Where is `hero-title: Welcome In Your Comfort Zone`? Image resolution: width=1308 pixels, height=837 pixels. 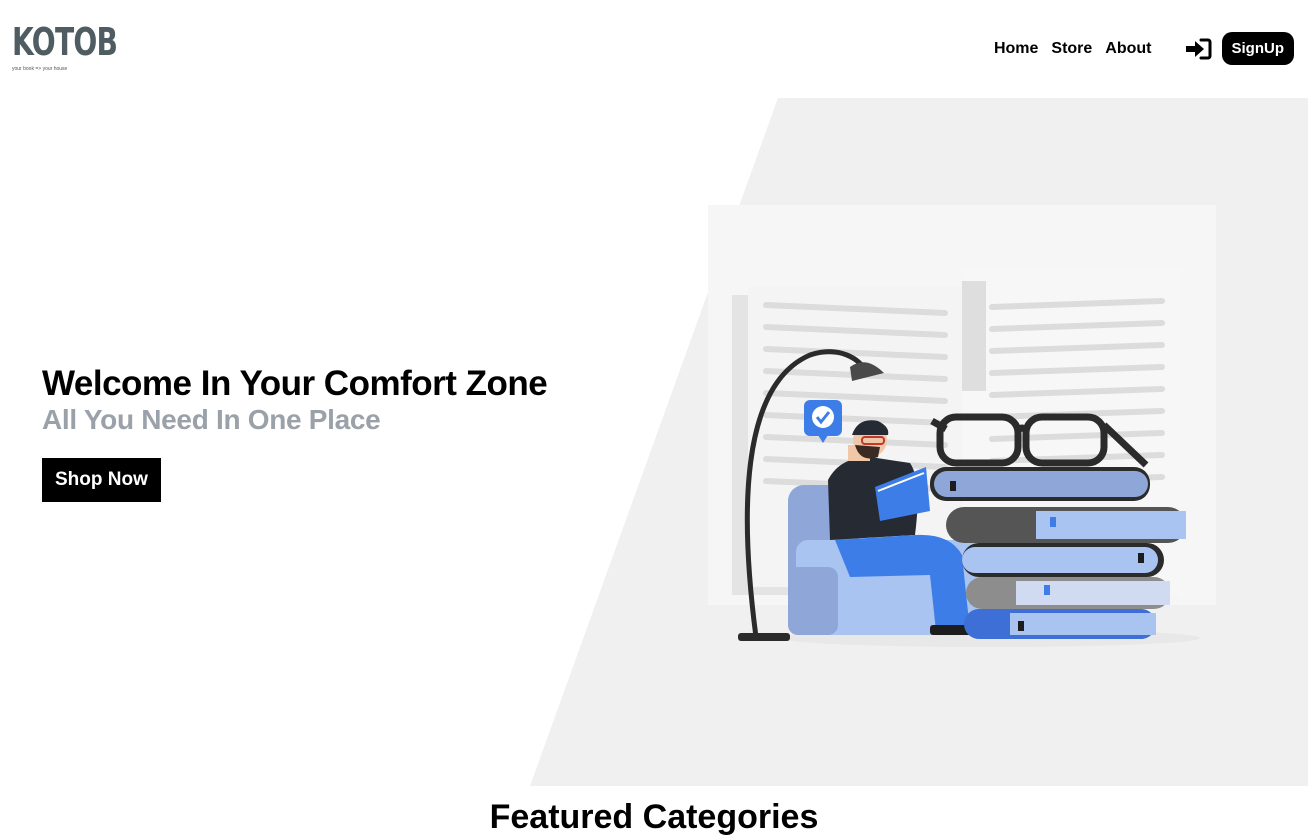
hero-title: Welcome In Your Comfort Zone is located at coordinates (295, 383).